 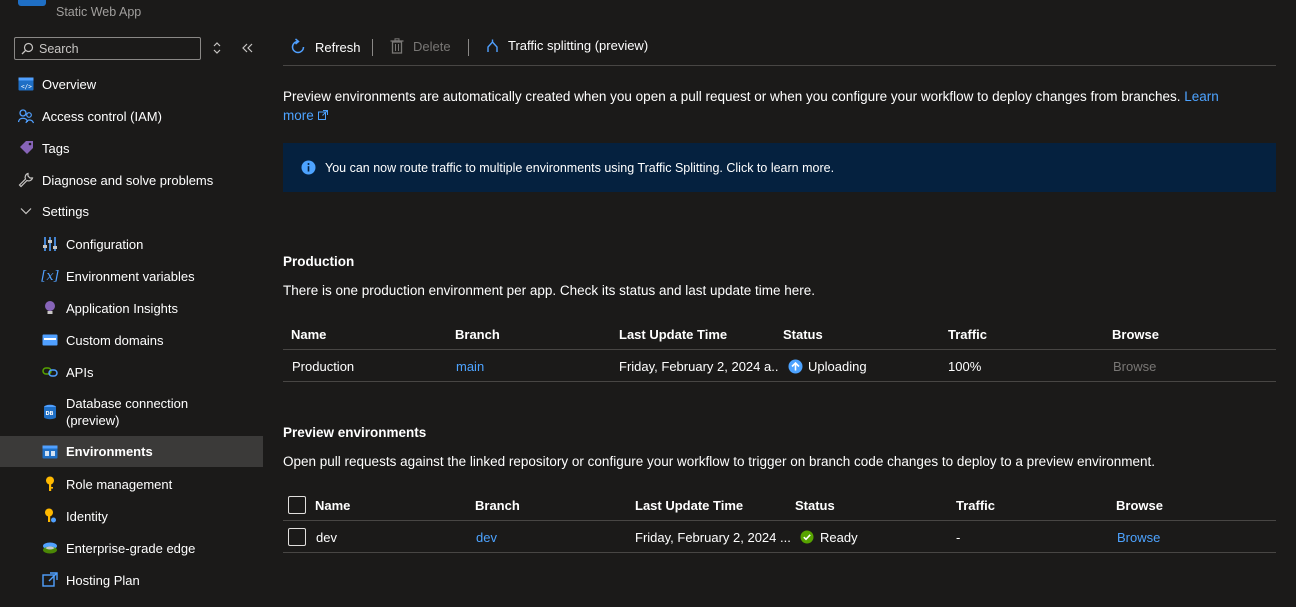 What do you see at coordinates (807, 537) in the screenshot?
I see `checkmark-circle-icon` at bounding box center [807, 537].